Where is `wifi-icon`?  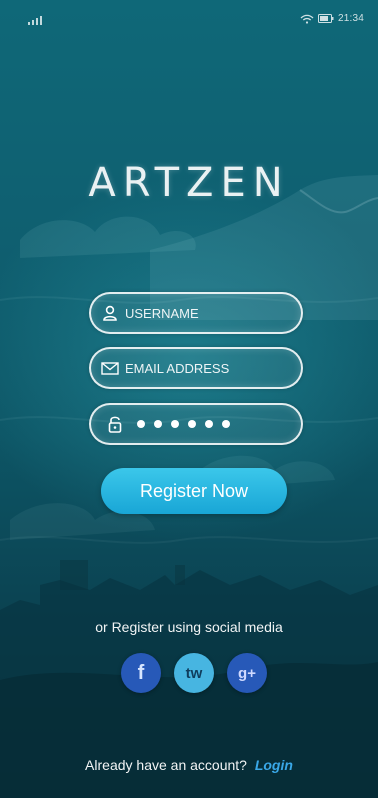 wifi-icon is located at coordinates (307, 19).